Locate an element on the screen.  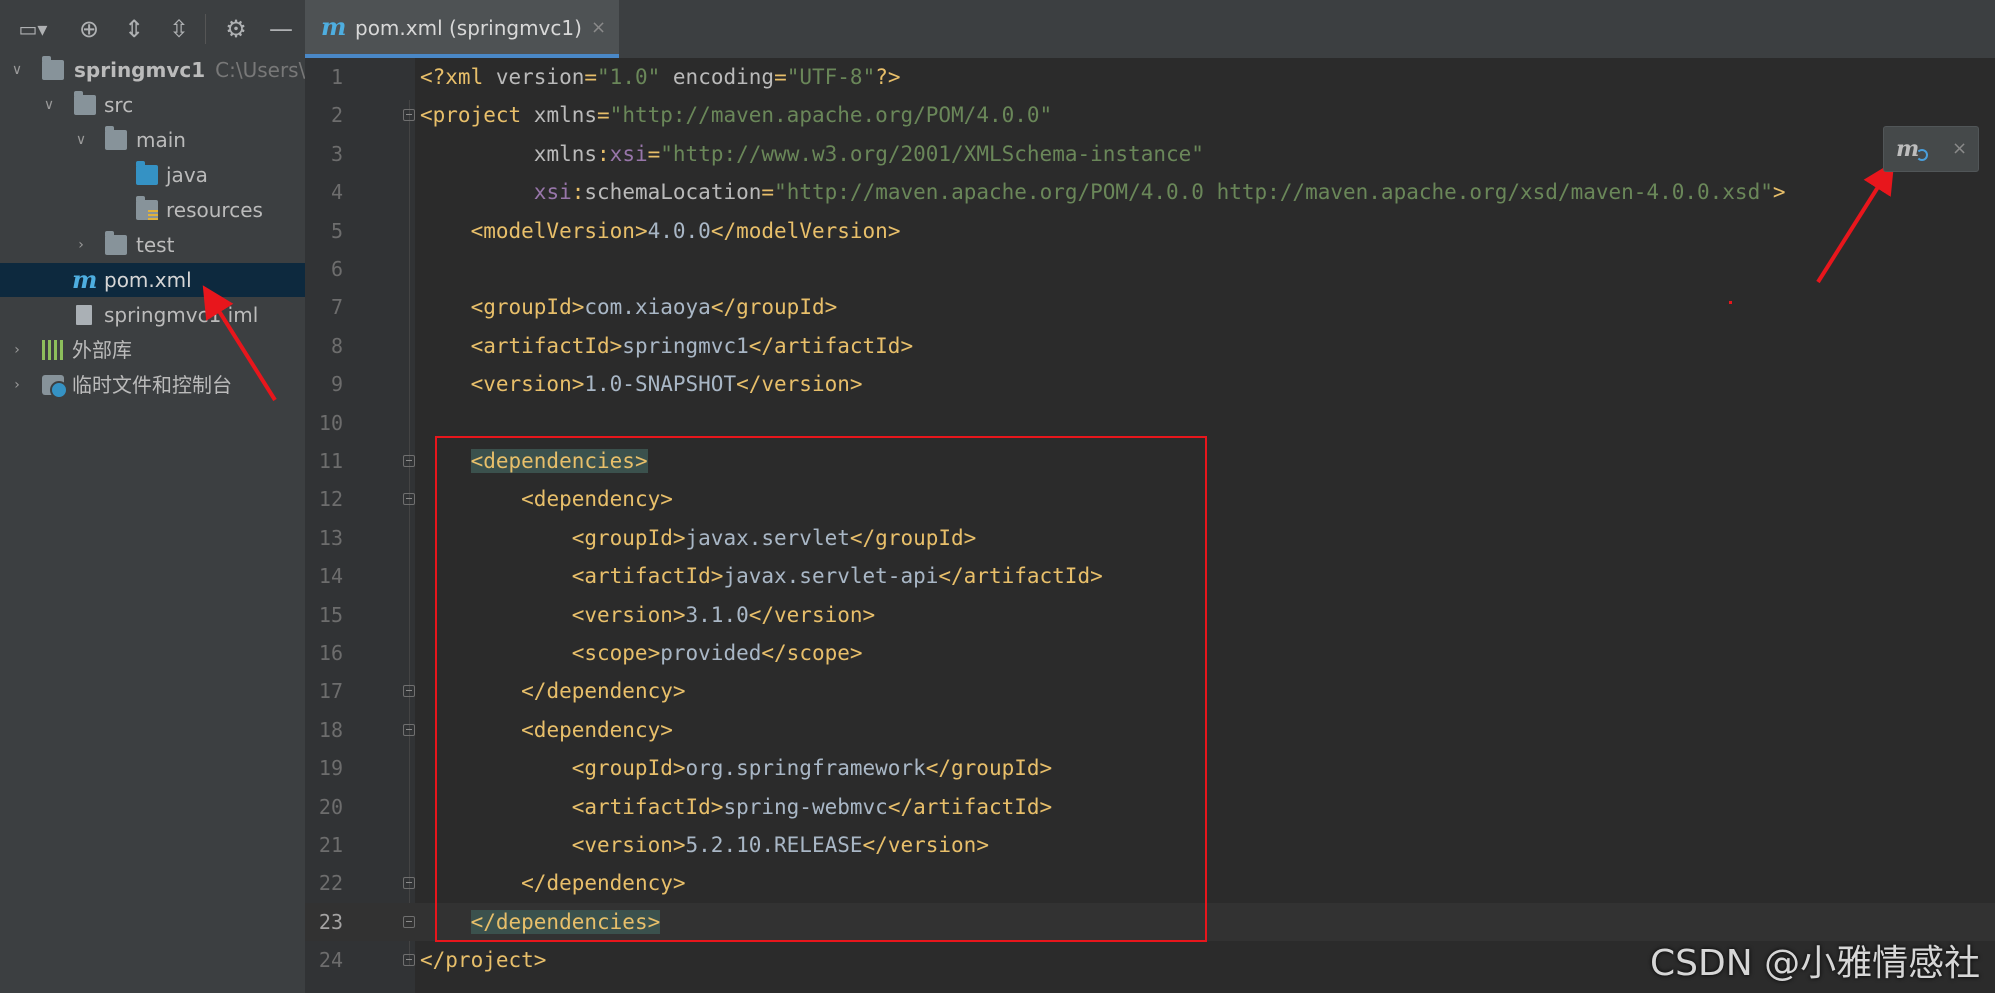
tree-item-main: ∨ main is located at coordinates (152, 140).